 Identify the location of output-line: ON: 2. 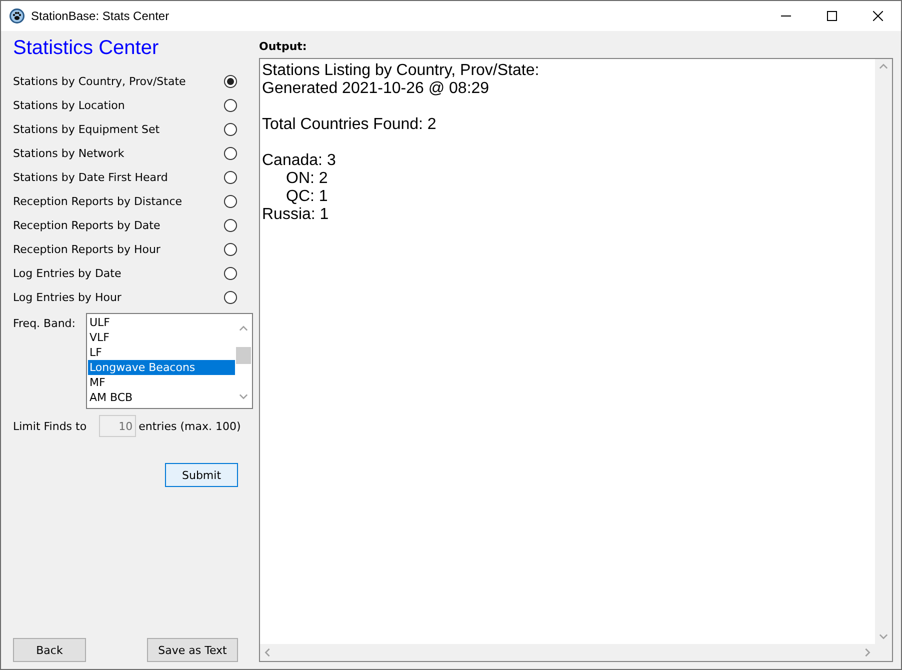
(307, 179).